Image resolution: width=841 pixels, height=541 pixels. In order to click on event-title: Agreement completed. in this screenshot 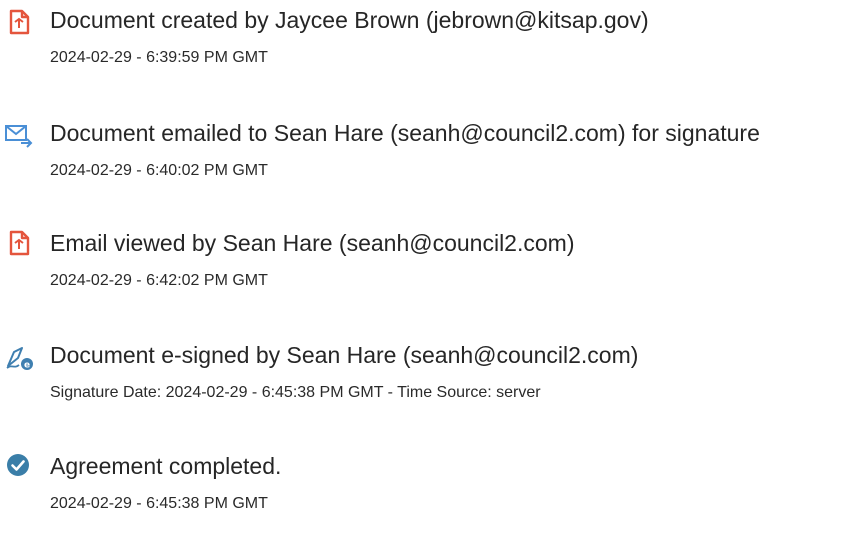, I will do `click(166, 466)`.